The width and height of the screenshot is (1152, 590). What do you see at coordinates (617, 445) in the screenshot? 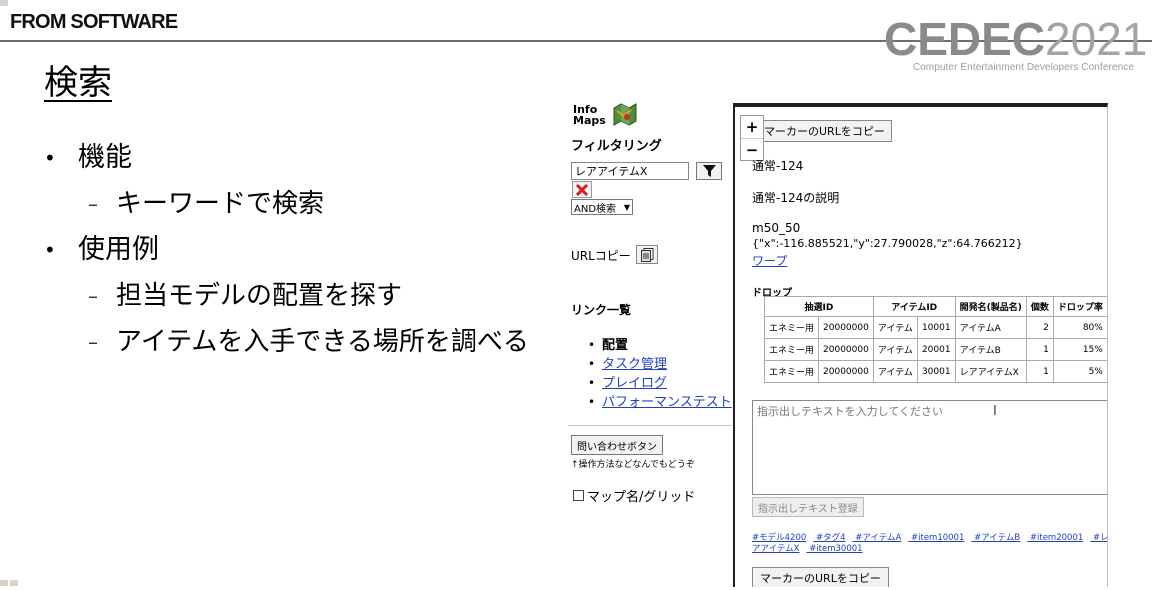
I see `inquiry-button: 問い合わせボタン` at bounding box center [617, 445].